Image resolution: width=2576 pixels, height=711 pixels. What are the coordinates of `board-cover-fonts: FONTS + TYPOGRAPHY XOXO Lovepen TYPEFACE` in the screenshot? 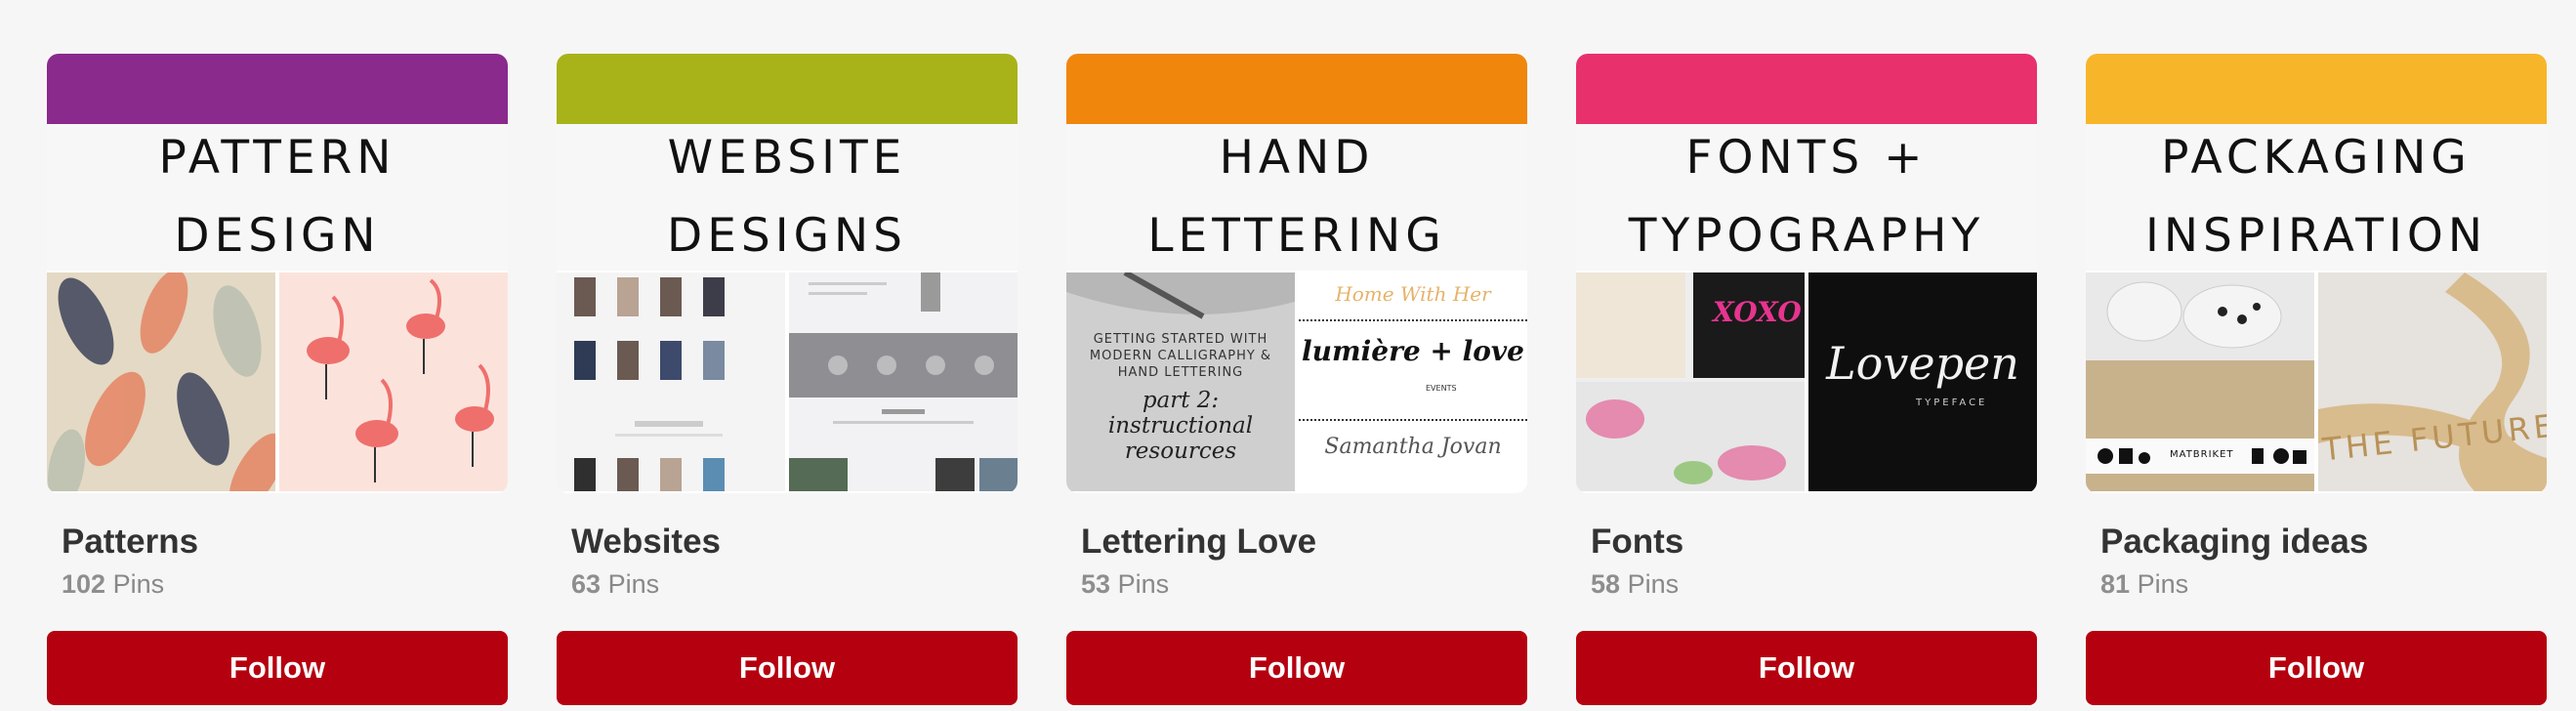 It's located at (1806, 273).